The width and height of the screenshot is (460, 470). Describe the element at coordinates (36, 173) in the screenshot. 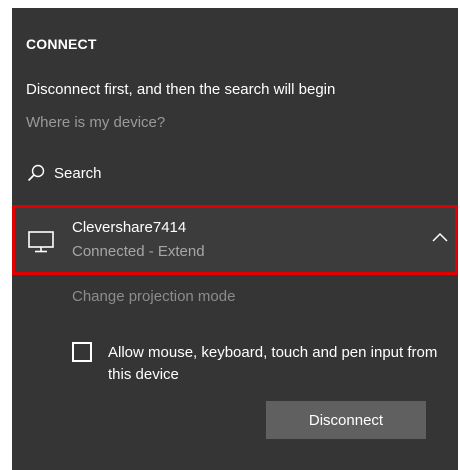

I see `search-icon` at that location.